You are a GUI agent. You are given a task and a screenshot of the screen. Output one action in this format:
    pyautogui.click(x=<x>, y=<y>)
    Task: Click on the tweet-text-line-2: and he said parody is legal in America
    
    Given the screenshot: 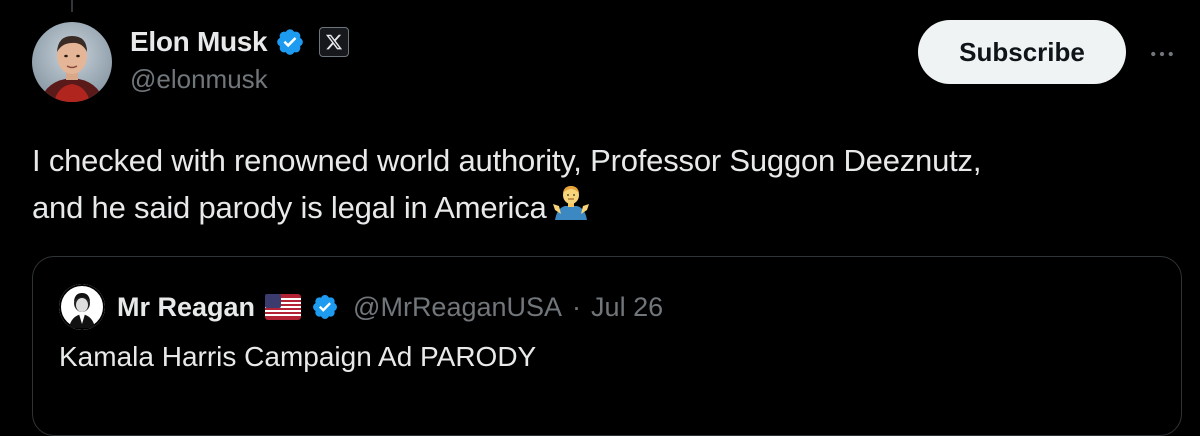 What is the action you would take?
    pyautogui.click(x=597, y=210)
    